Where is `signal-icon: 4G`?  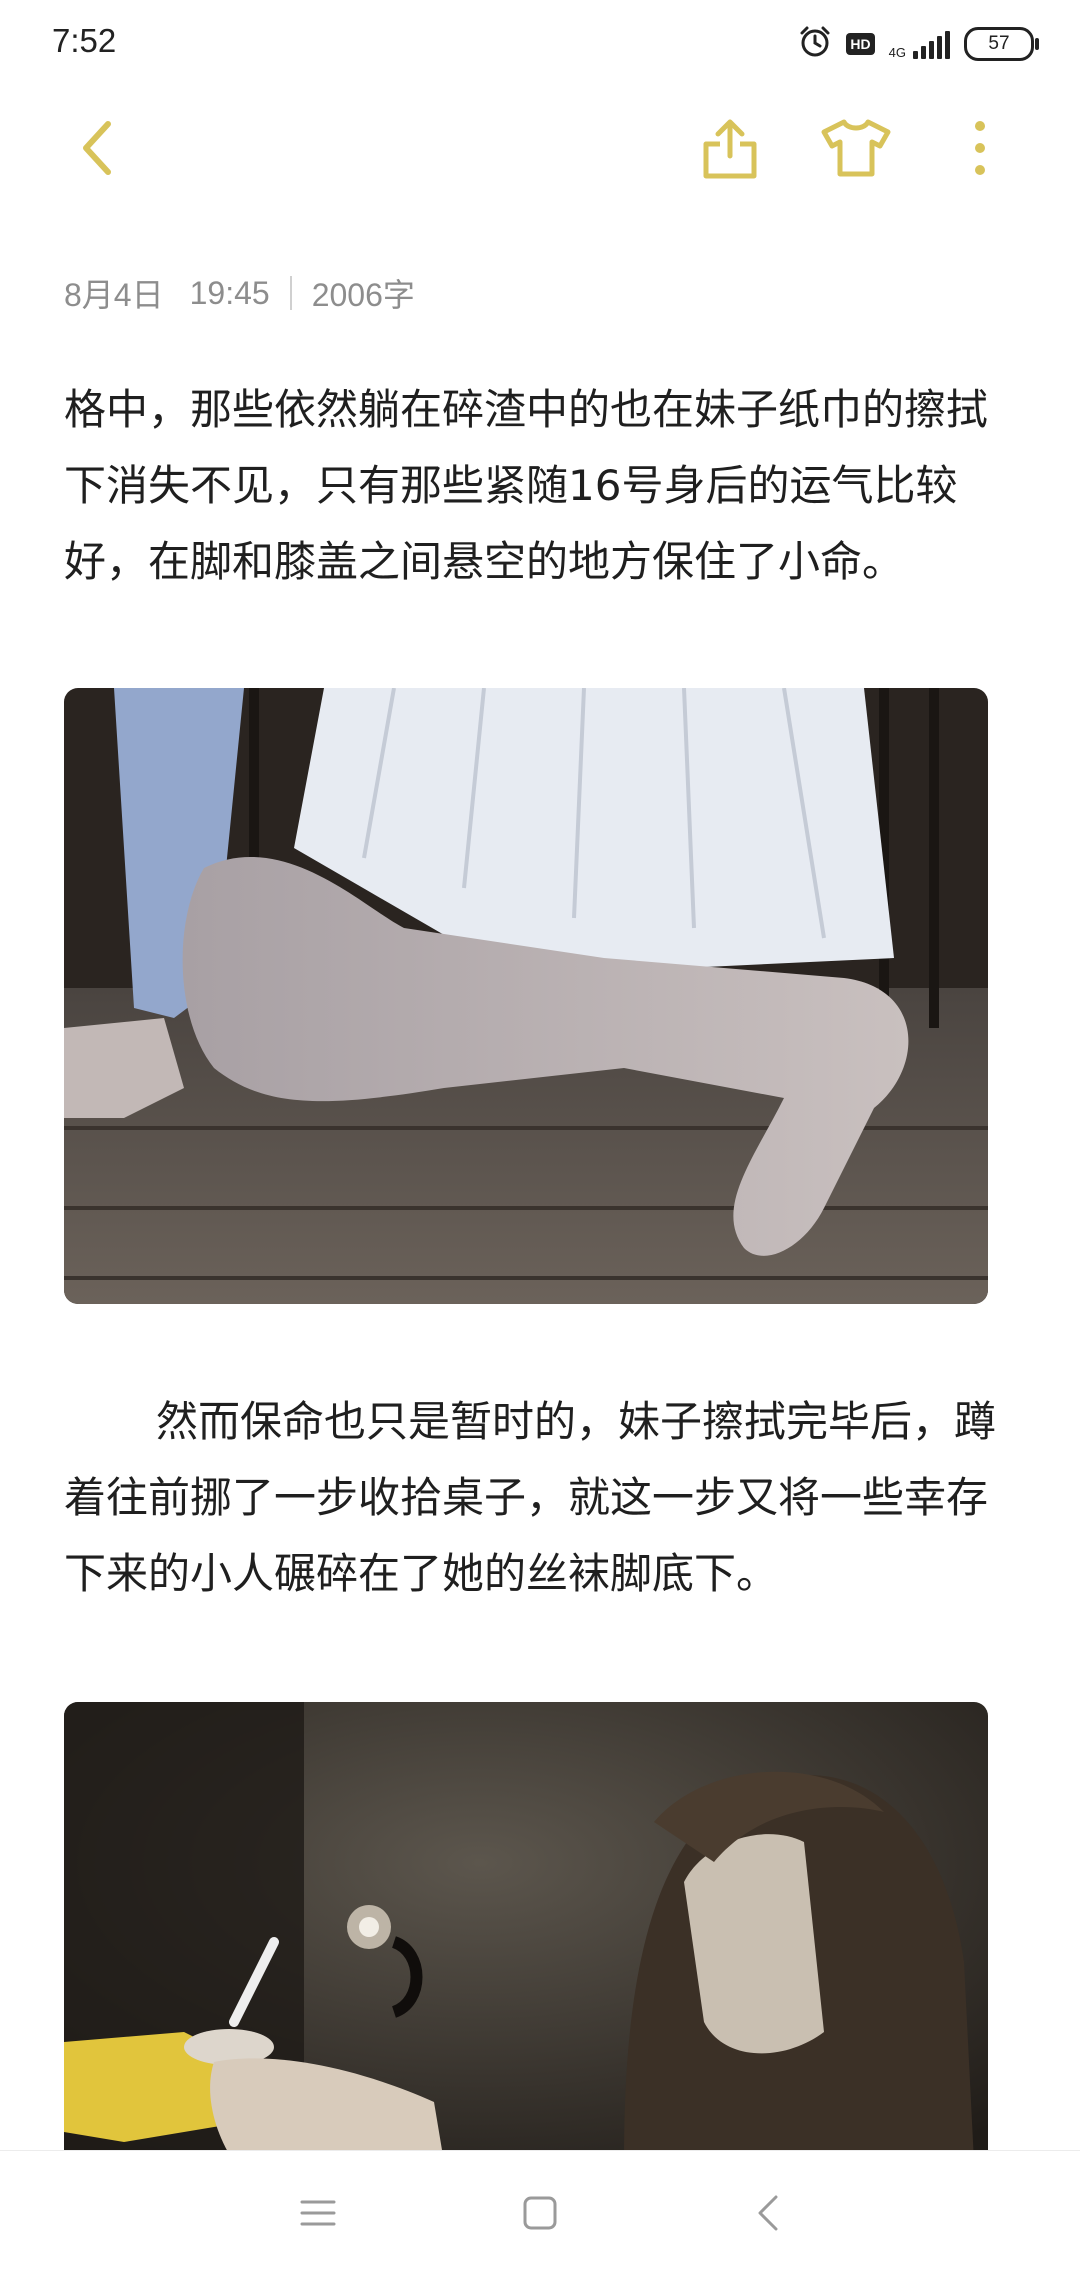
signal-icon: 4G is located at coordinates (919, 44).